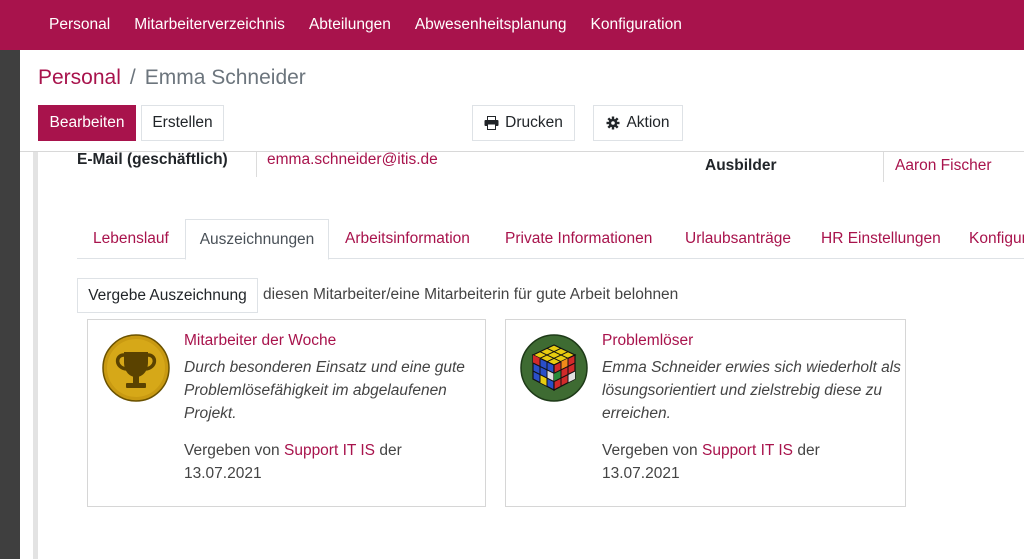  Describe the element at coordinates (10, 304) in the screenshot. I see `left-sidebar-strip` at that location.